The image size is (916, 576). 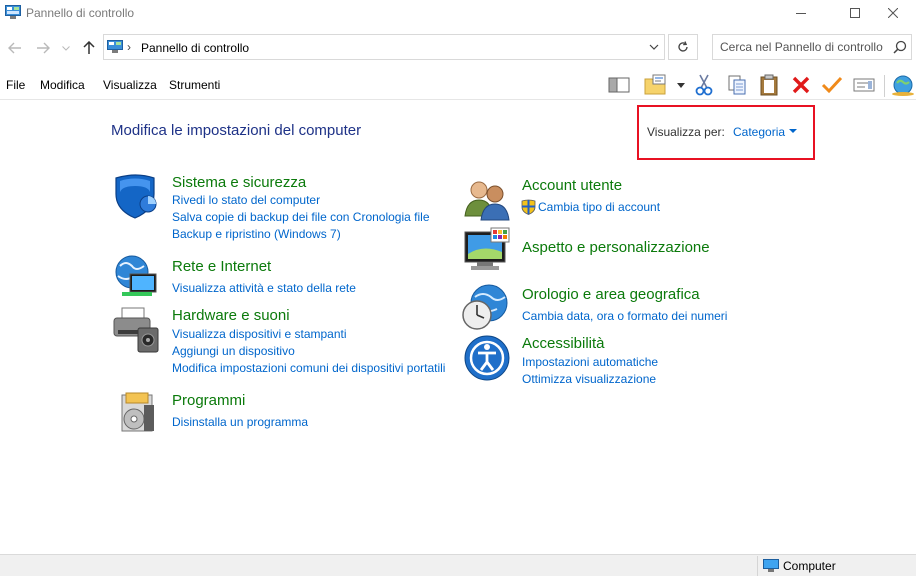 I want to click on rename-button, so click(x=864, y=85).